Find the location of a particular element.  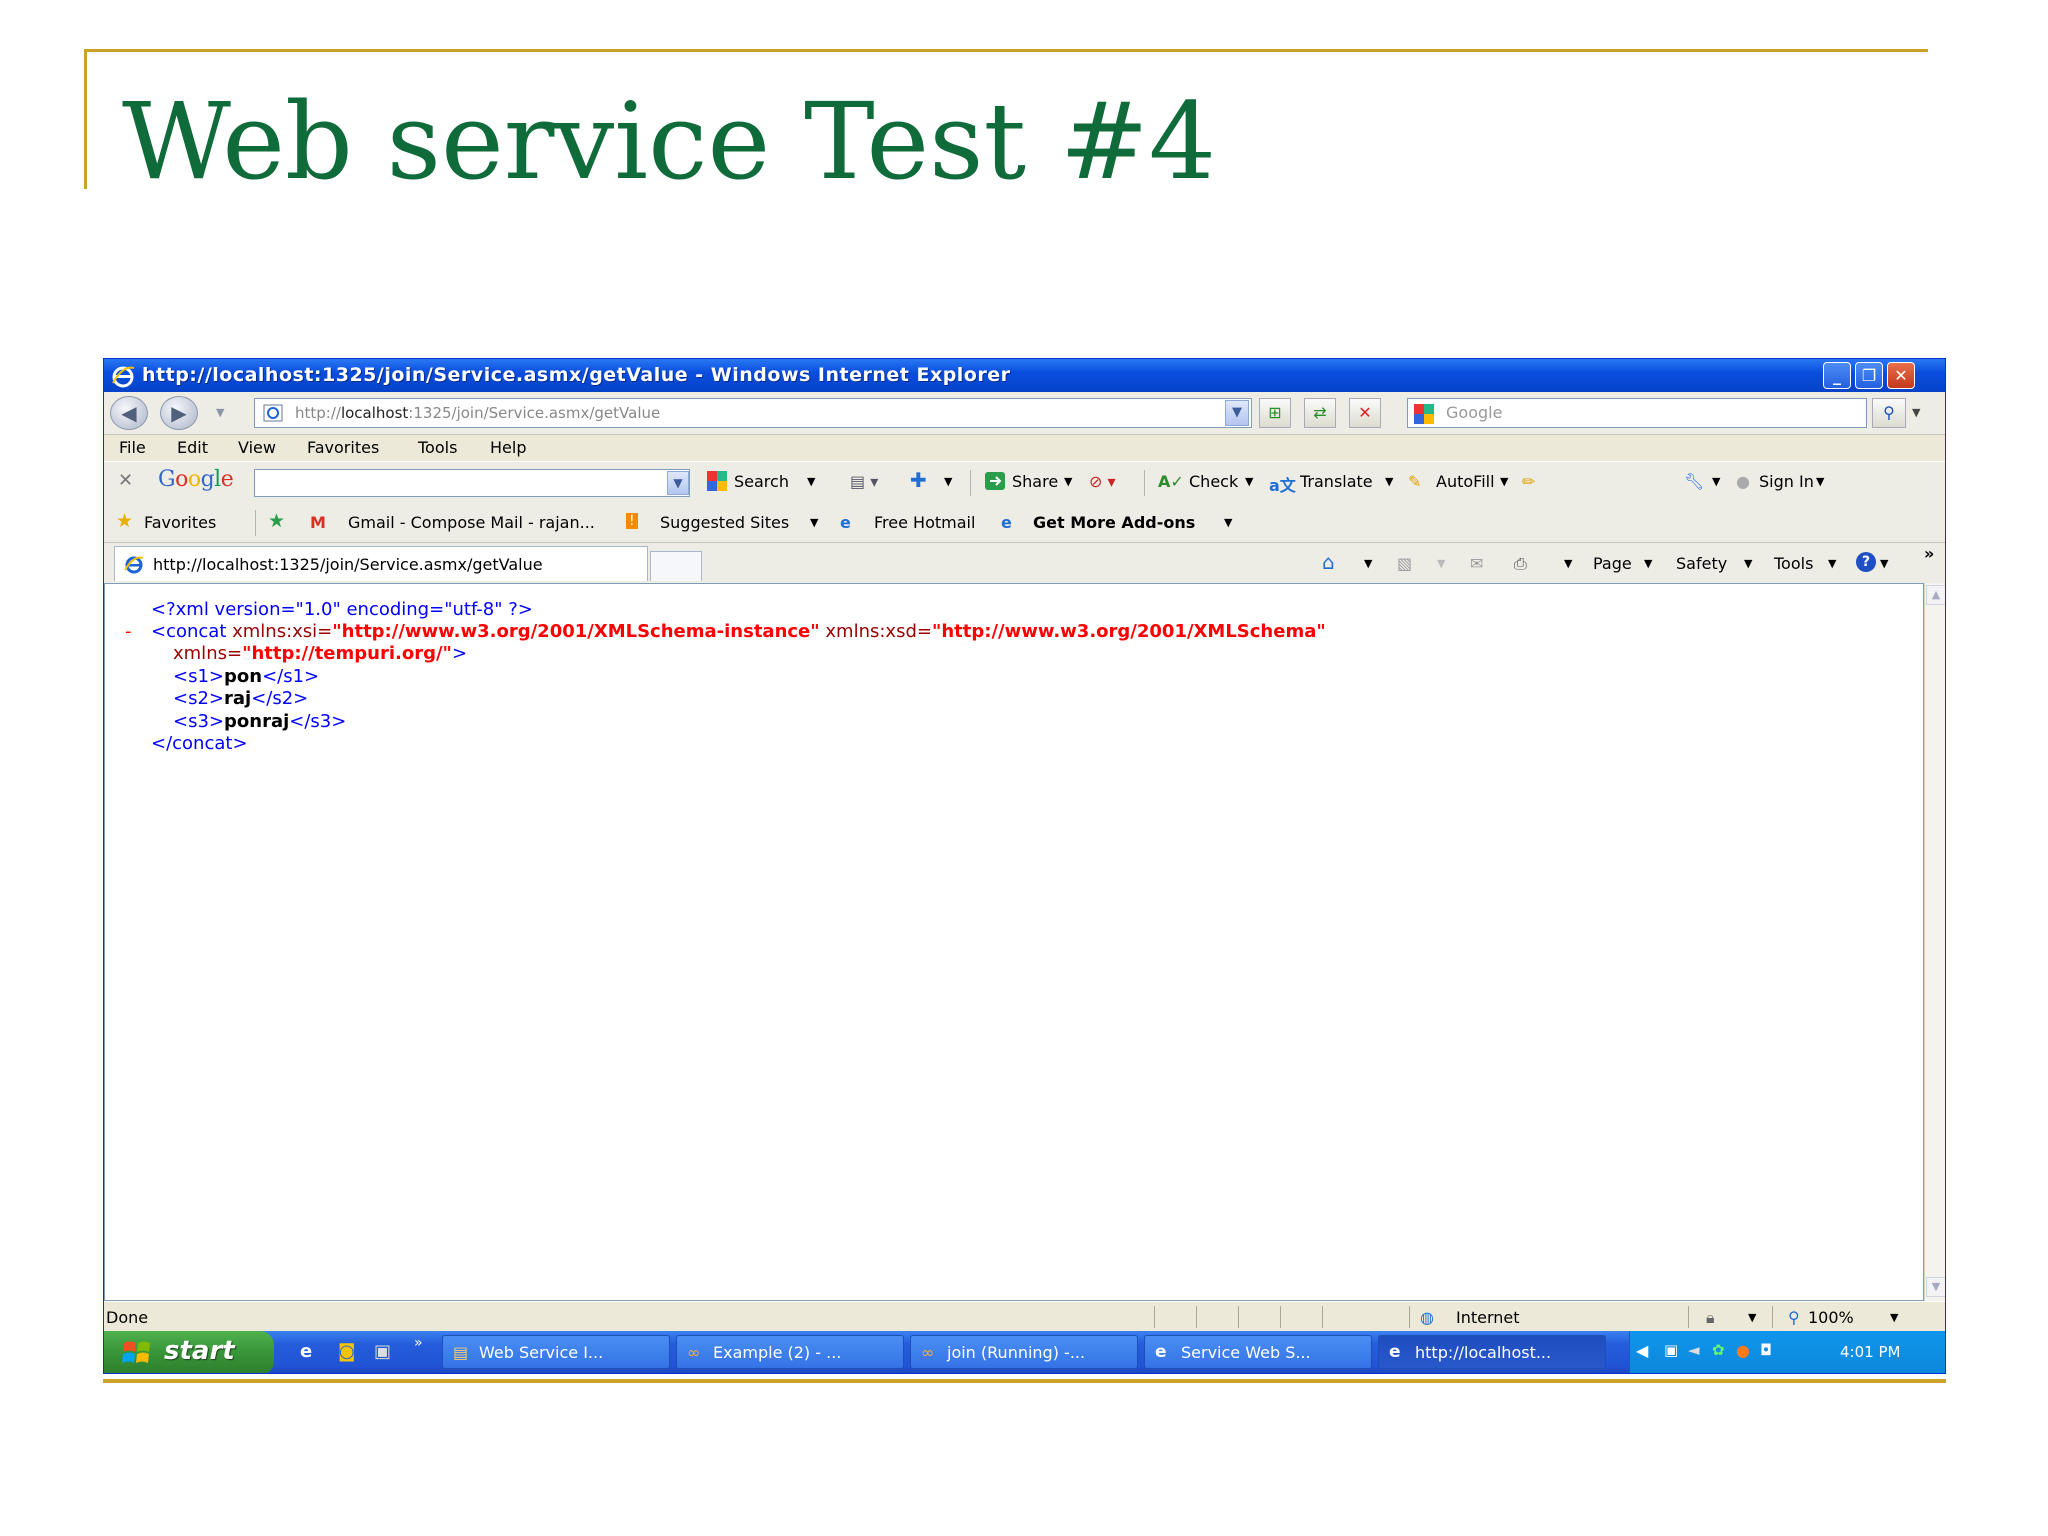

search-go-button: ⚲ is located at coordinates (1889, 413).